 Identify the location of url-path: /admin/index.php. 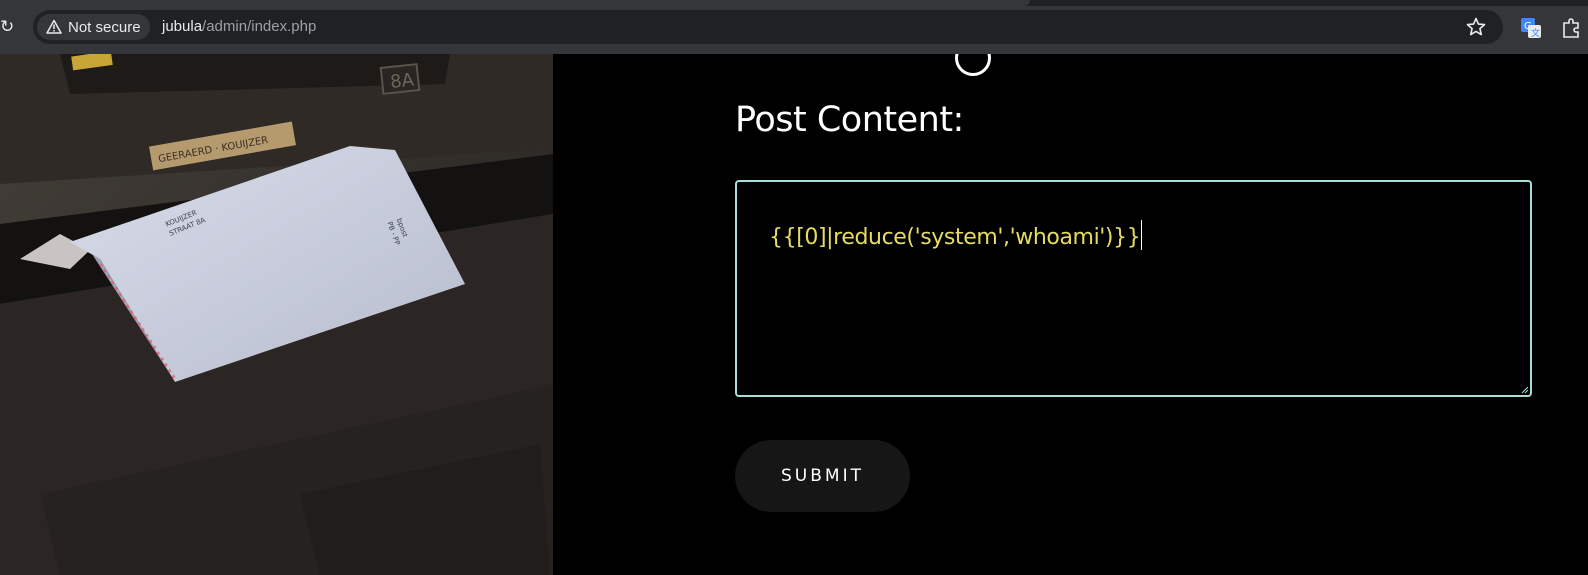
(259, 26).